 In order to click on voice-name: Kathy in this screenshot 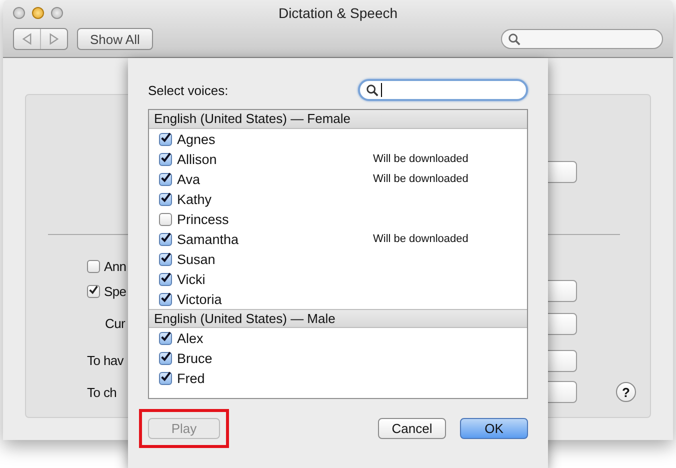, I will do `click(195, 199)`.